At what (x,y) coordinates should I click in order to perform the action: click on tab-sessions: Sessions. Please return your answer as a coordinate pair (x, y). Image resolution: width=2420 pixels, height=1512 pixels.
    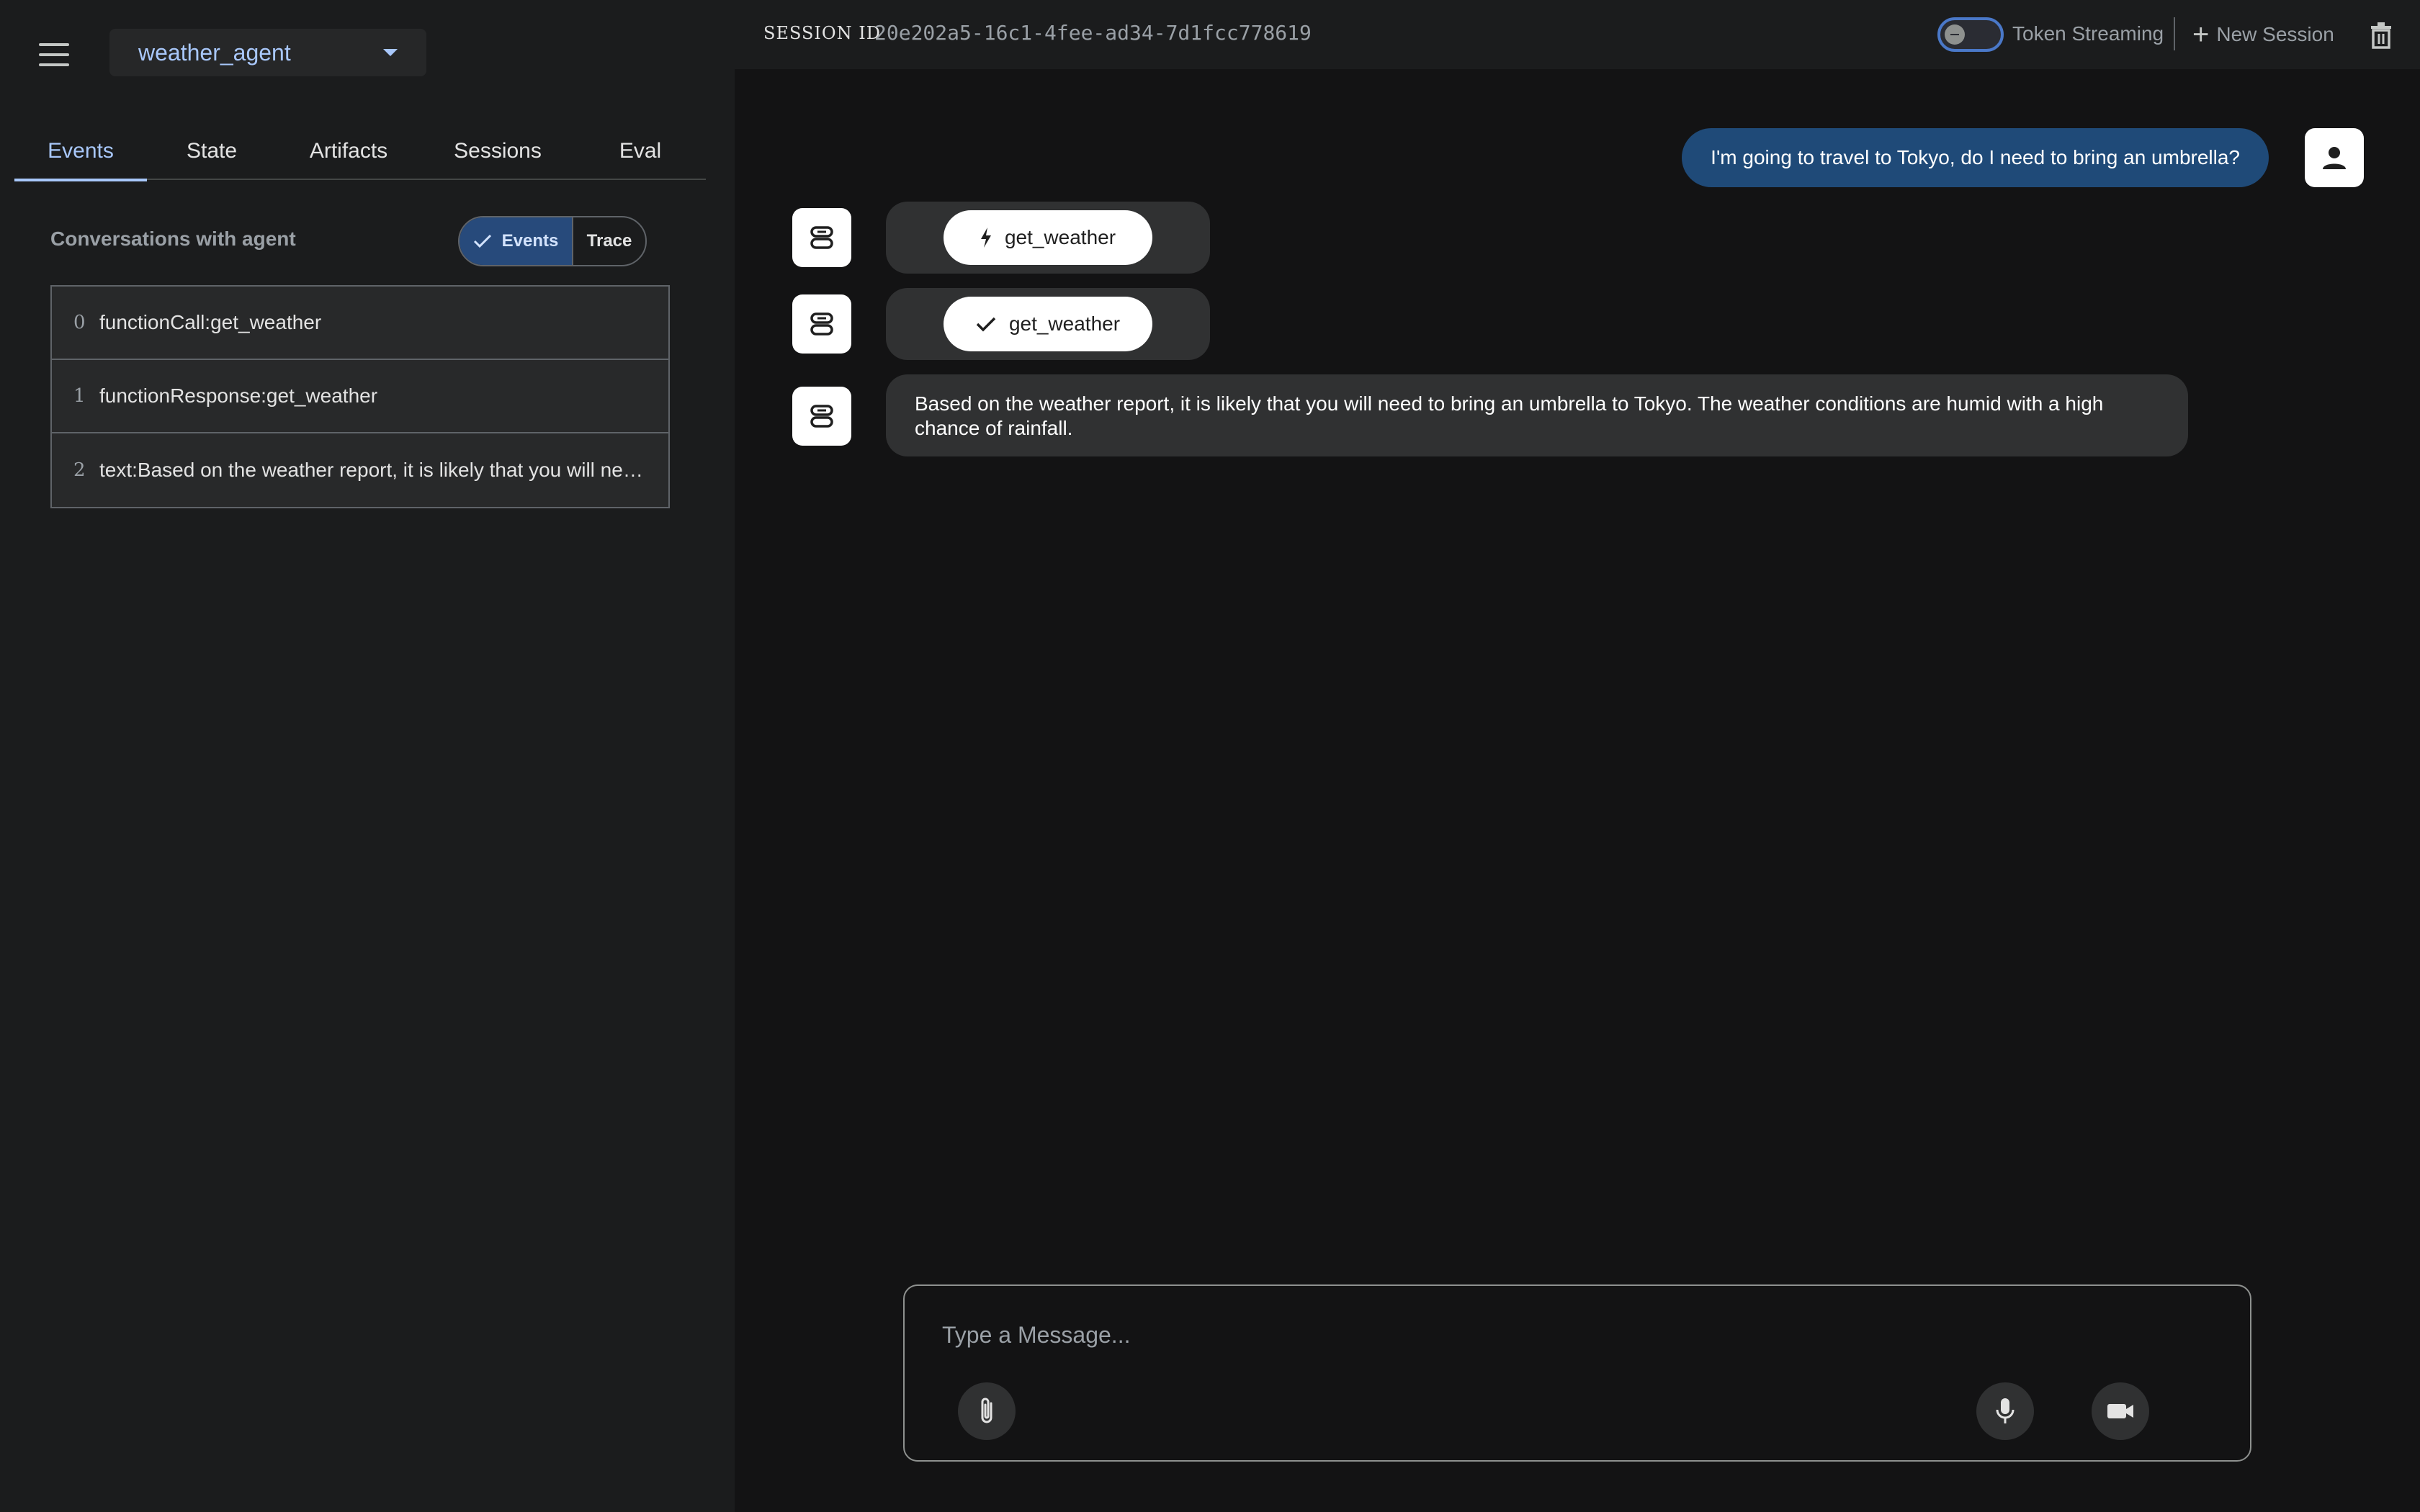
    Looking at the image, I should click on (498, 151).